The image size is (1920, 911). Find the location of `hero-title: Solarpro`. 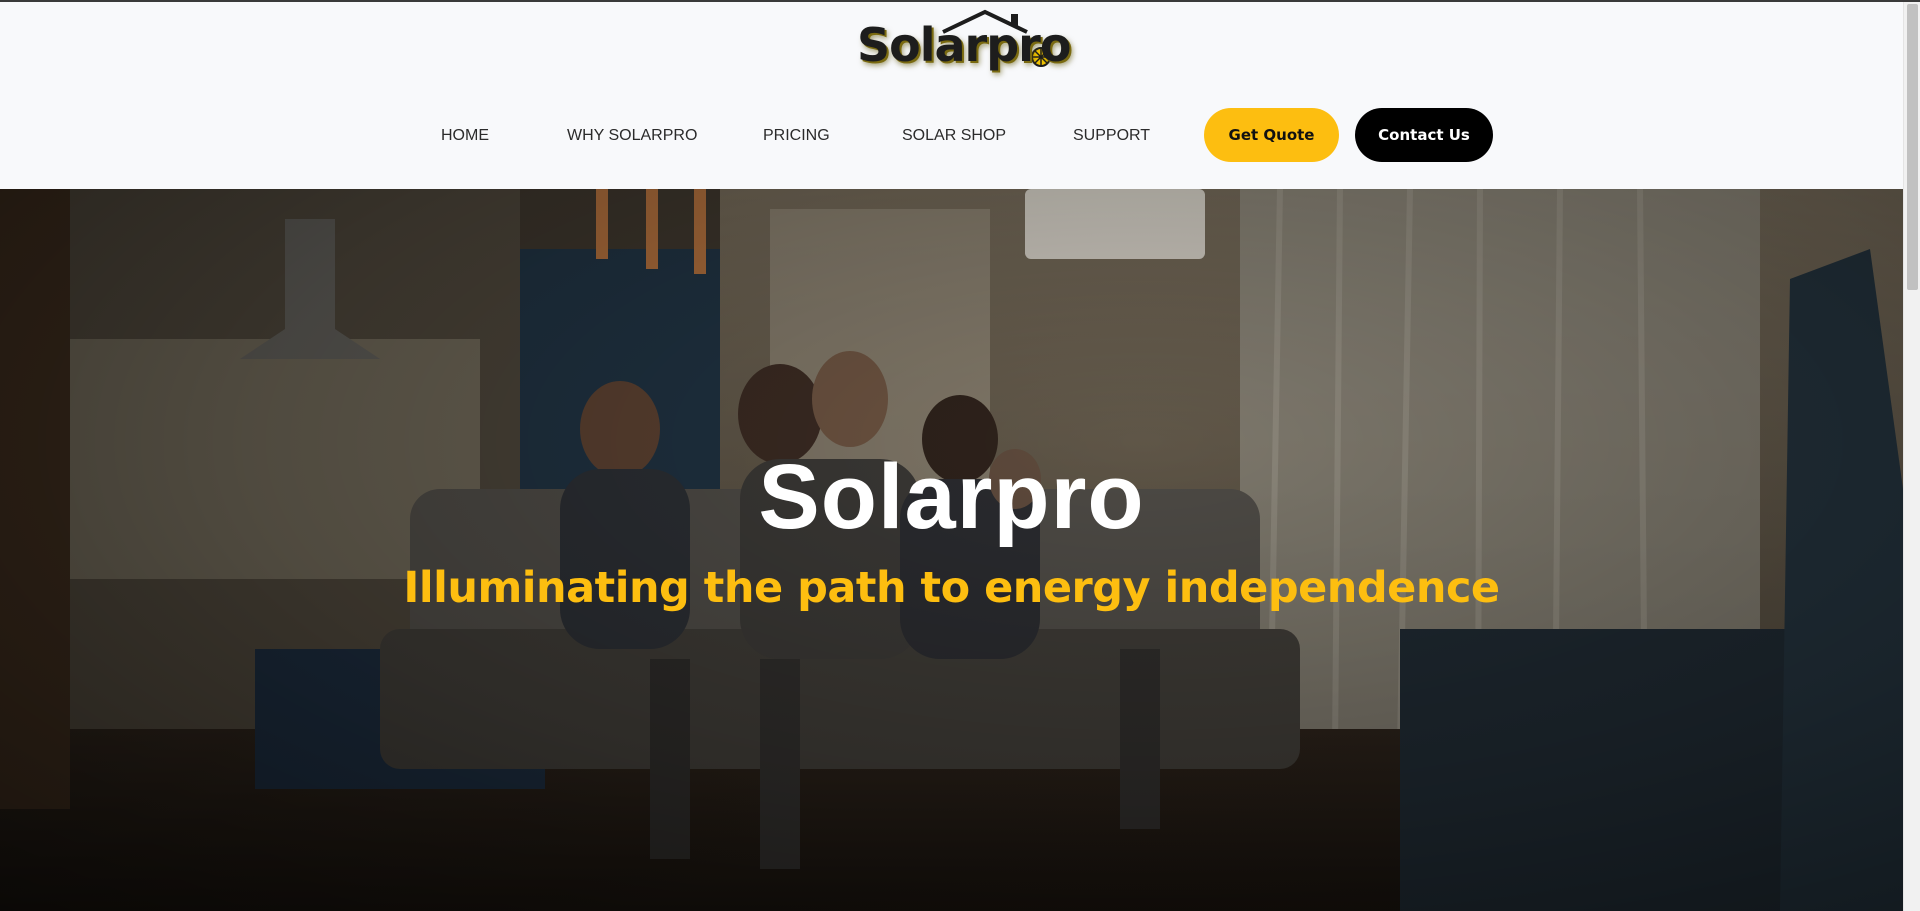

hero-title: Solarpro is located at coordinates (951, 497).